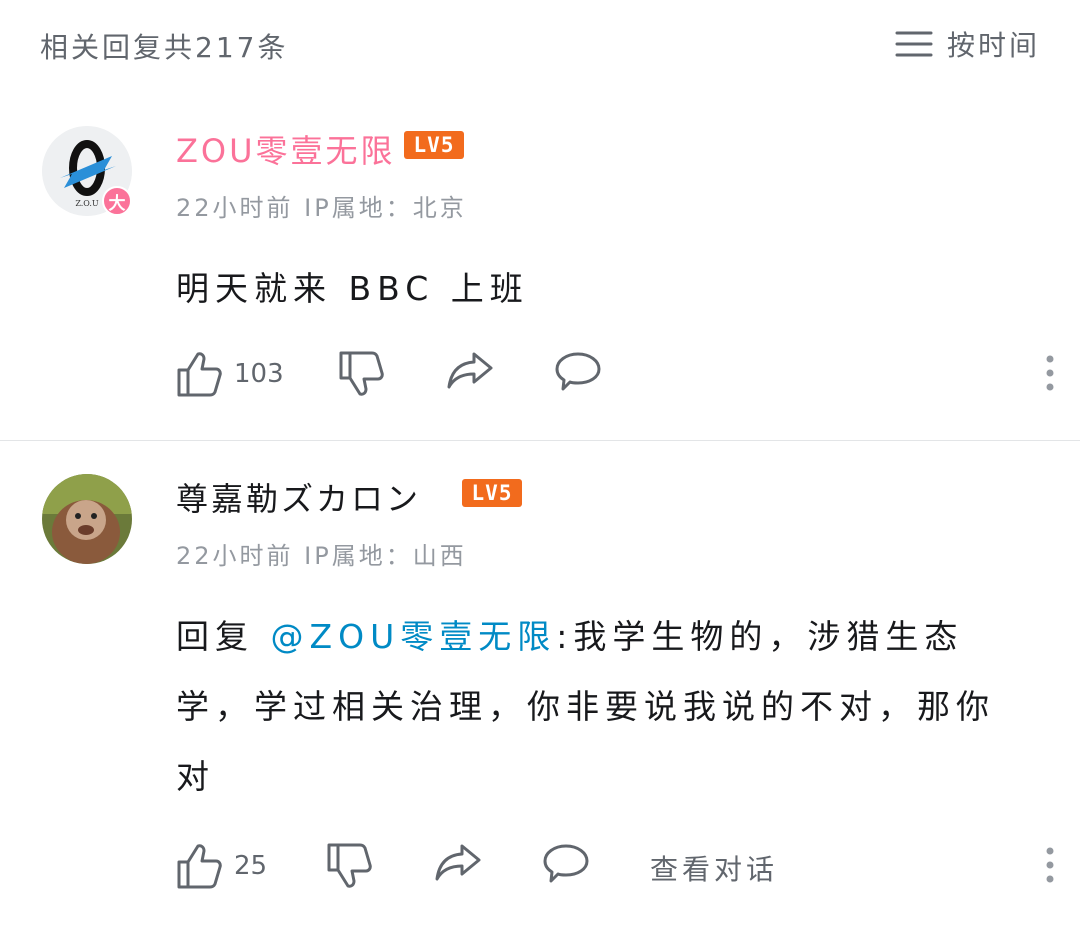 This screenshot has width=1080, height=928. I want to click on view-conversation-link: 查看对话, so click(714, 868).